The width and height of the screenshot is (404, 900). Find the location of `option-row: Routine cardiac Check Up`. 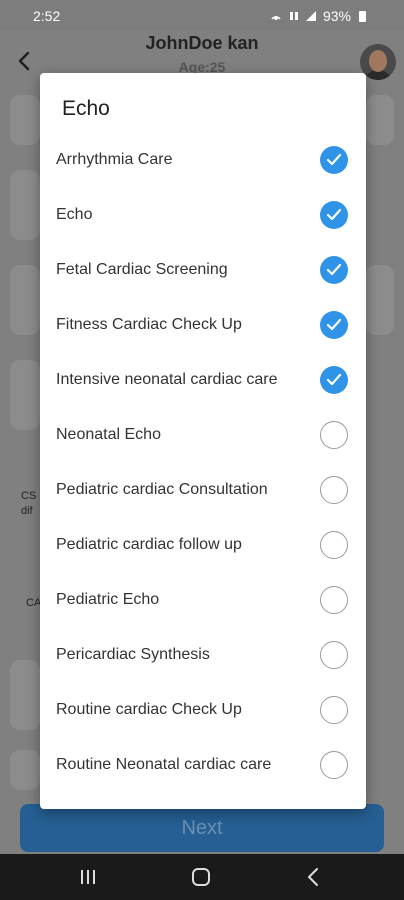

option-row: Routine cardiac Check Up is located at coordinates (203, 710).